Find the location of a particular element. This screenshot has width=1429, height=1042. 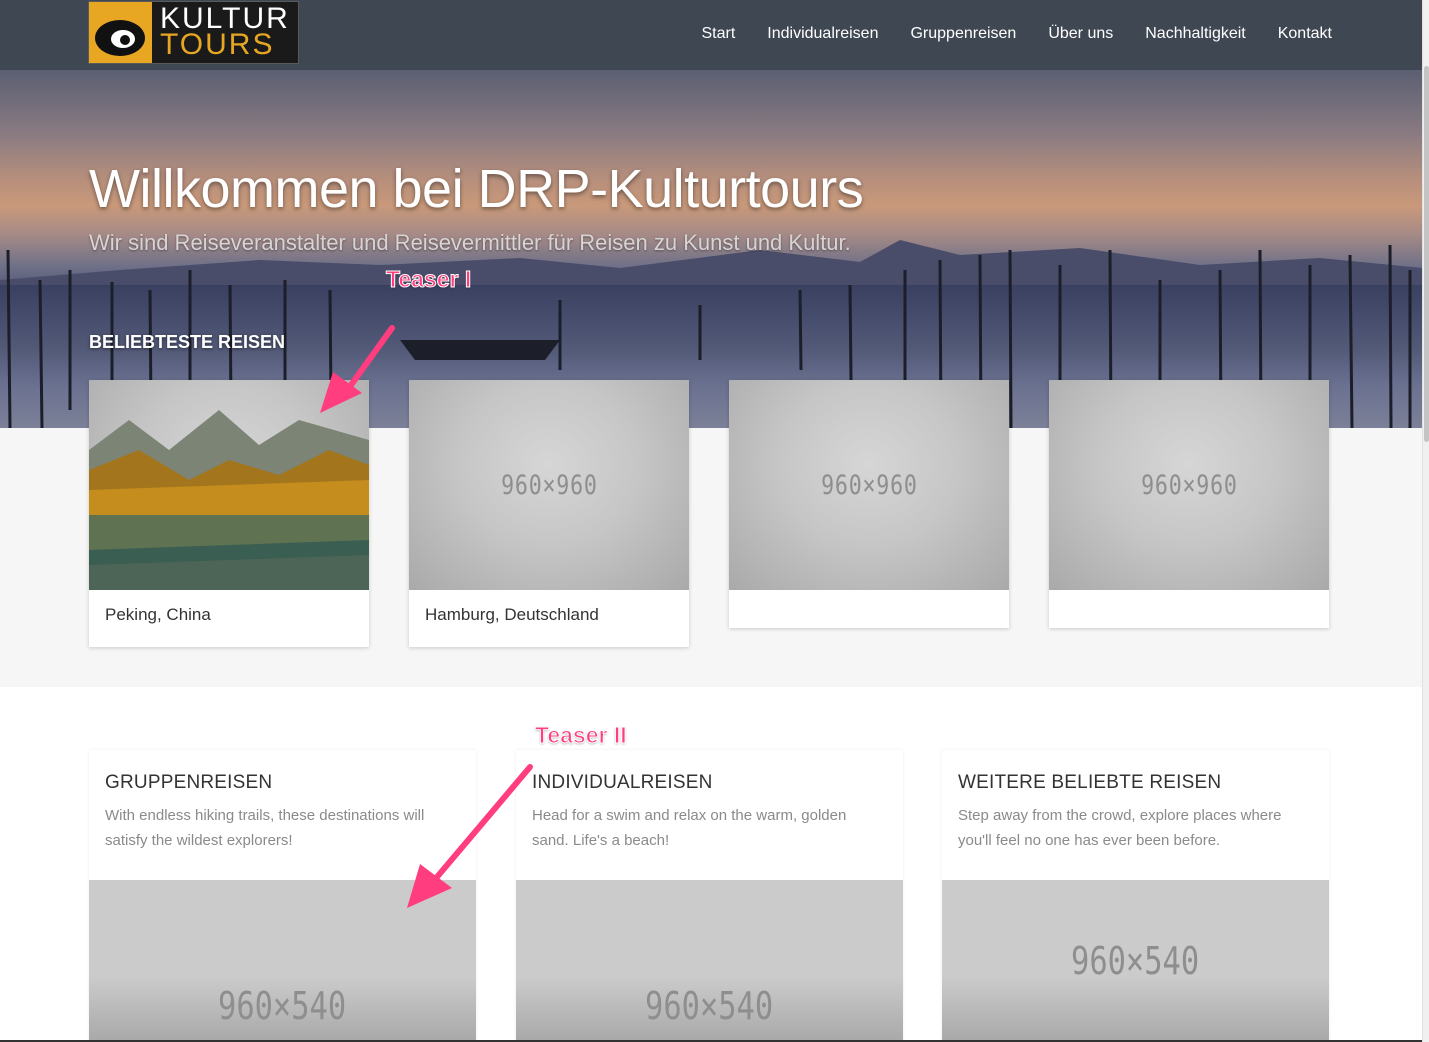

hero-title: Willkommen bei DRP-Kulturtours is located at coordinates (476, 189).